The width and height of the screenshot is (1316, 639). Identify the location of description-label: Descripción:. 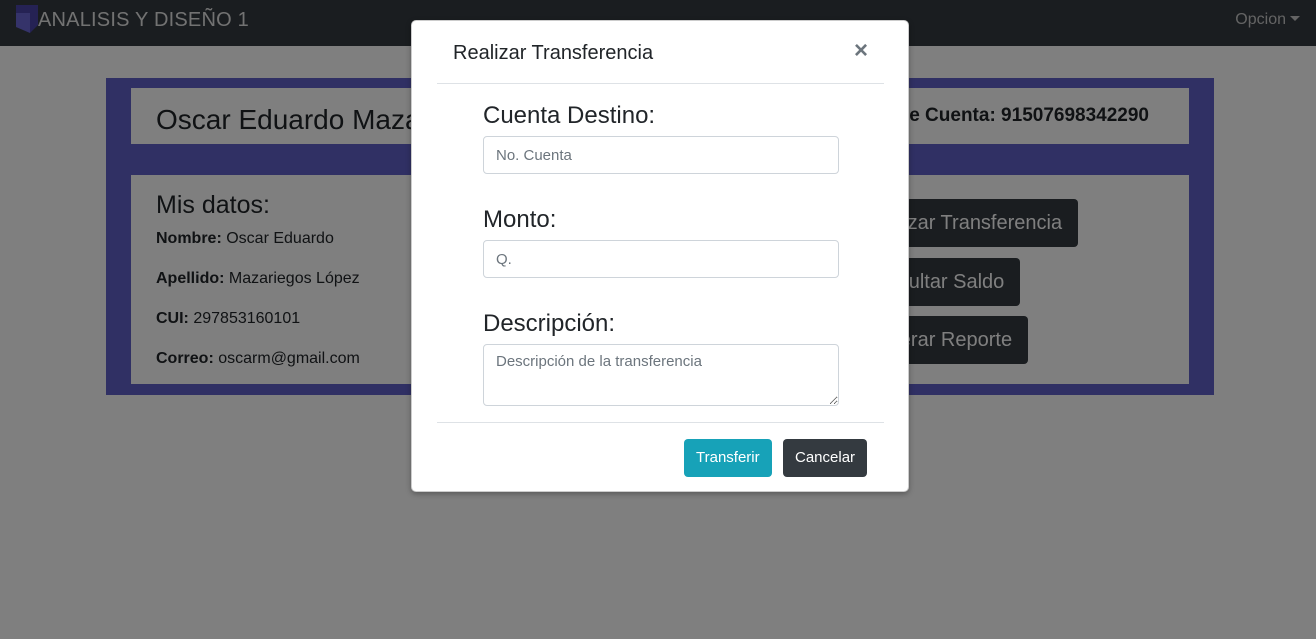
(549, 323).